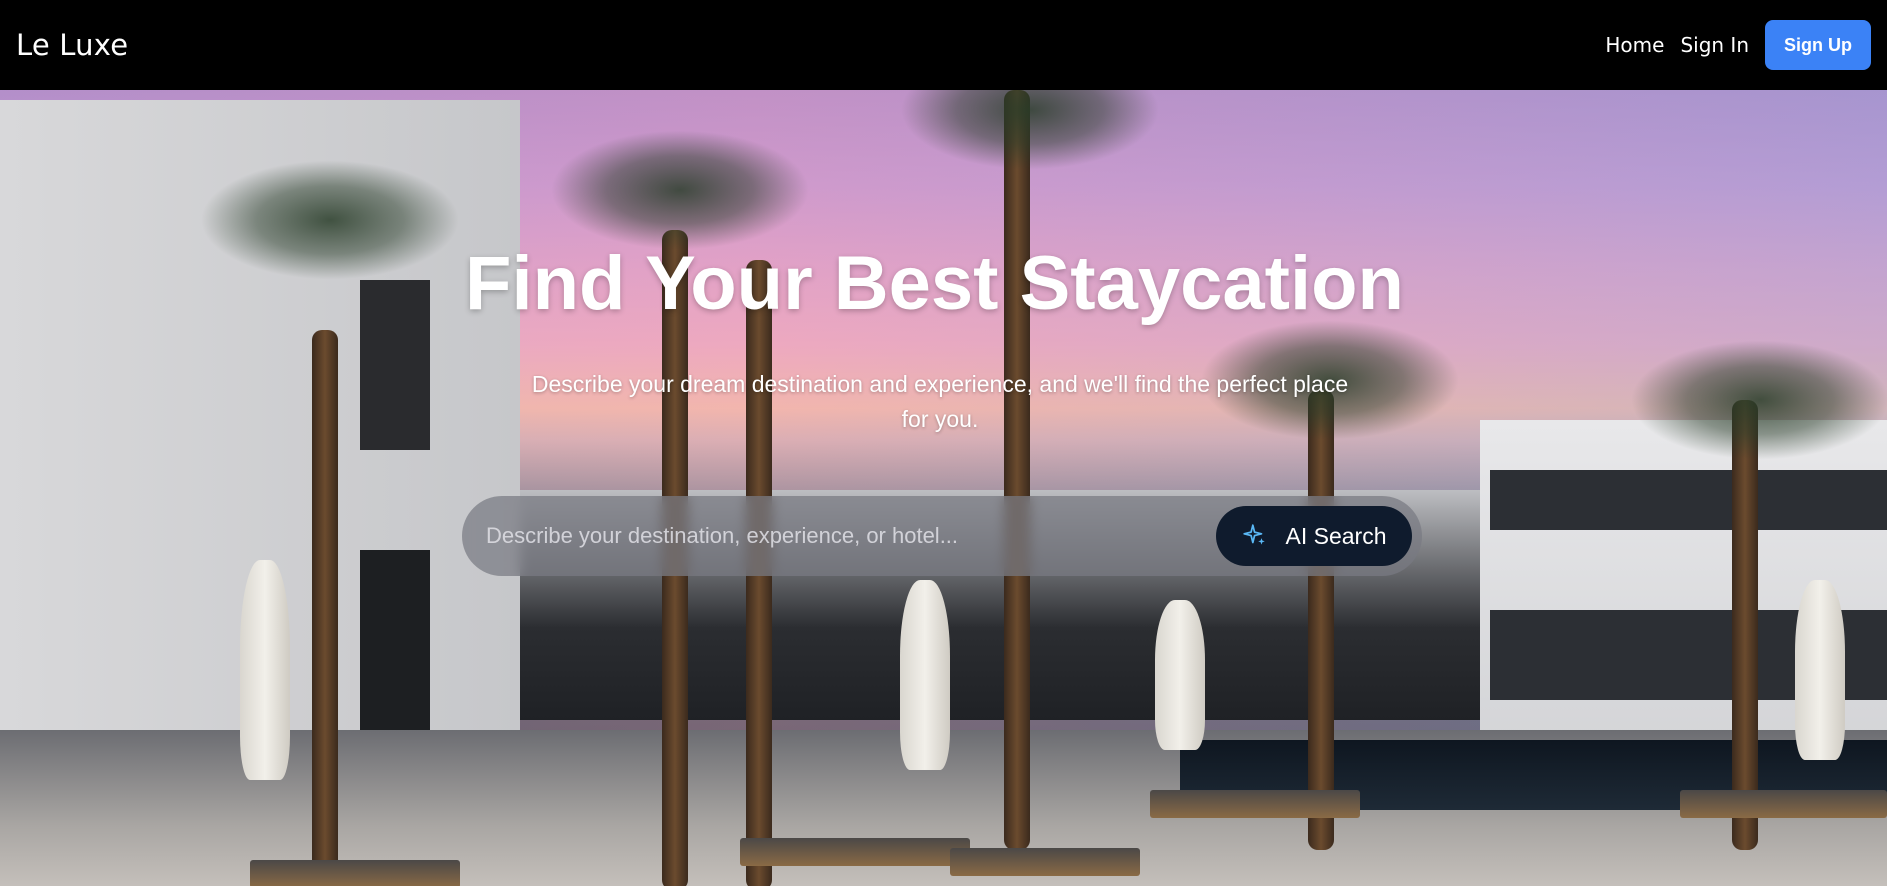 The image size is (1887, 886). I want to click on signup-button: Sign Up, so click(1818, 45).